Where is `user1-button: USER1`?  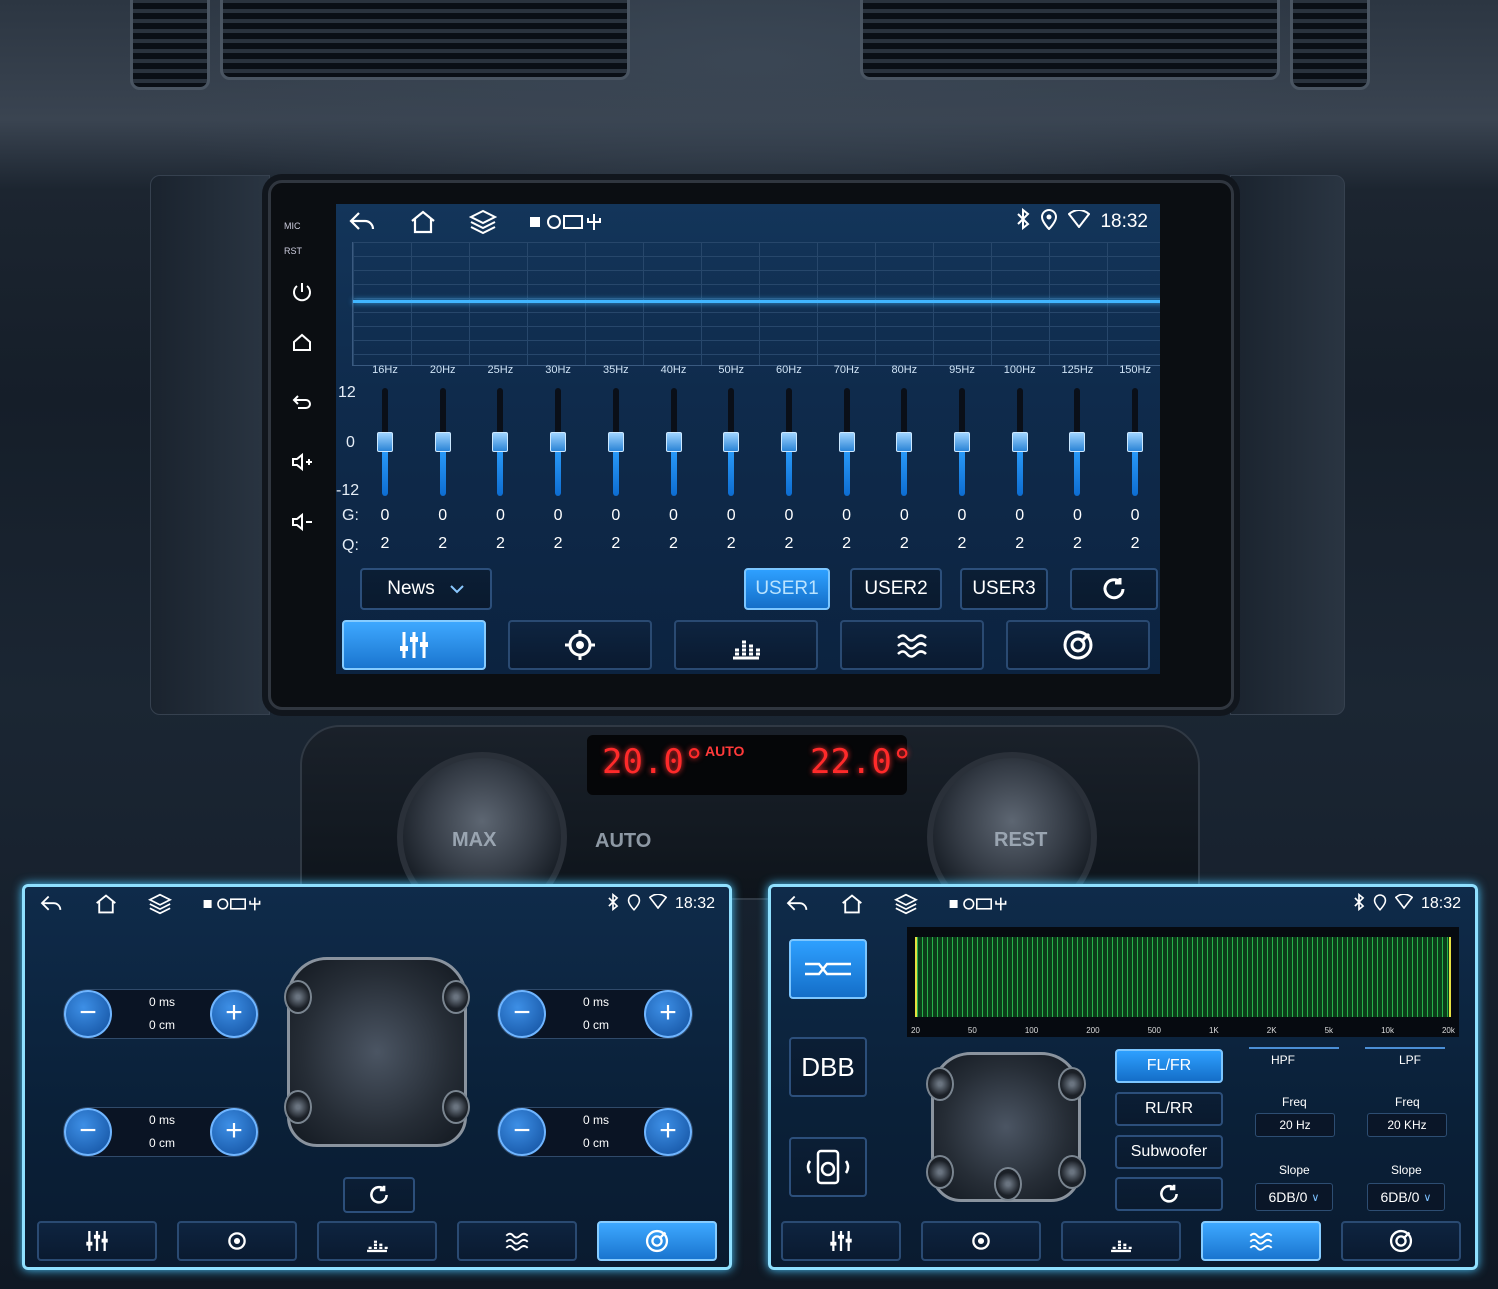 user1-button: USER1 is located at coordinates (787, 589).